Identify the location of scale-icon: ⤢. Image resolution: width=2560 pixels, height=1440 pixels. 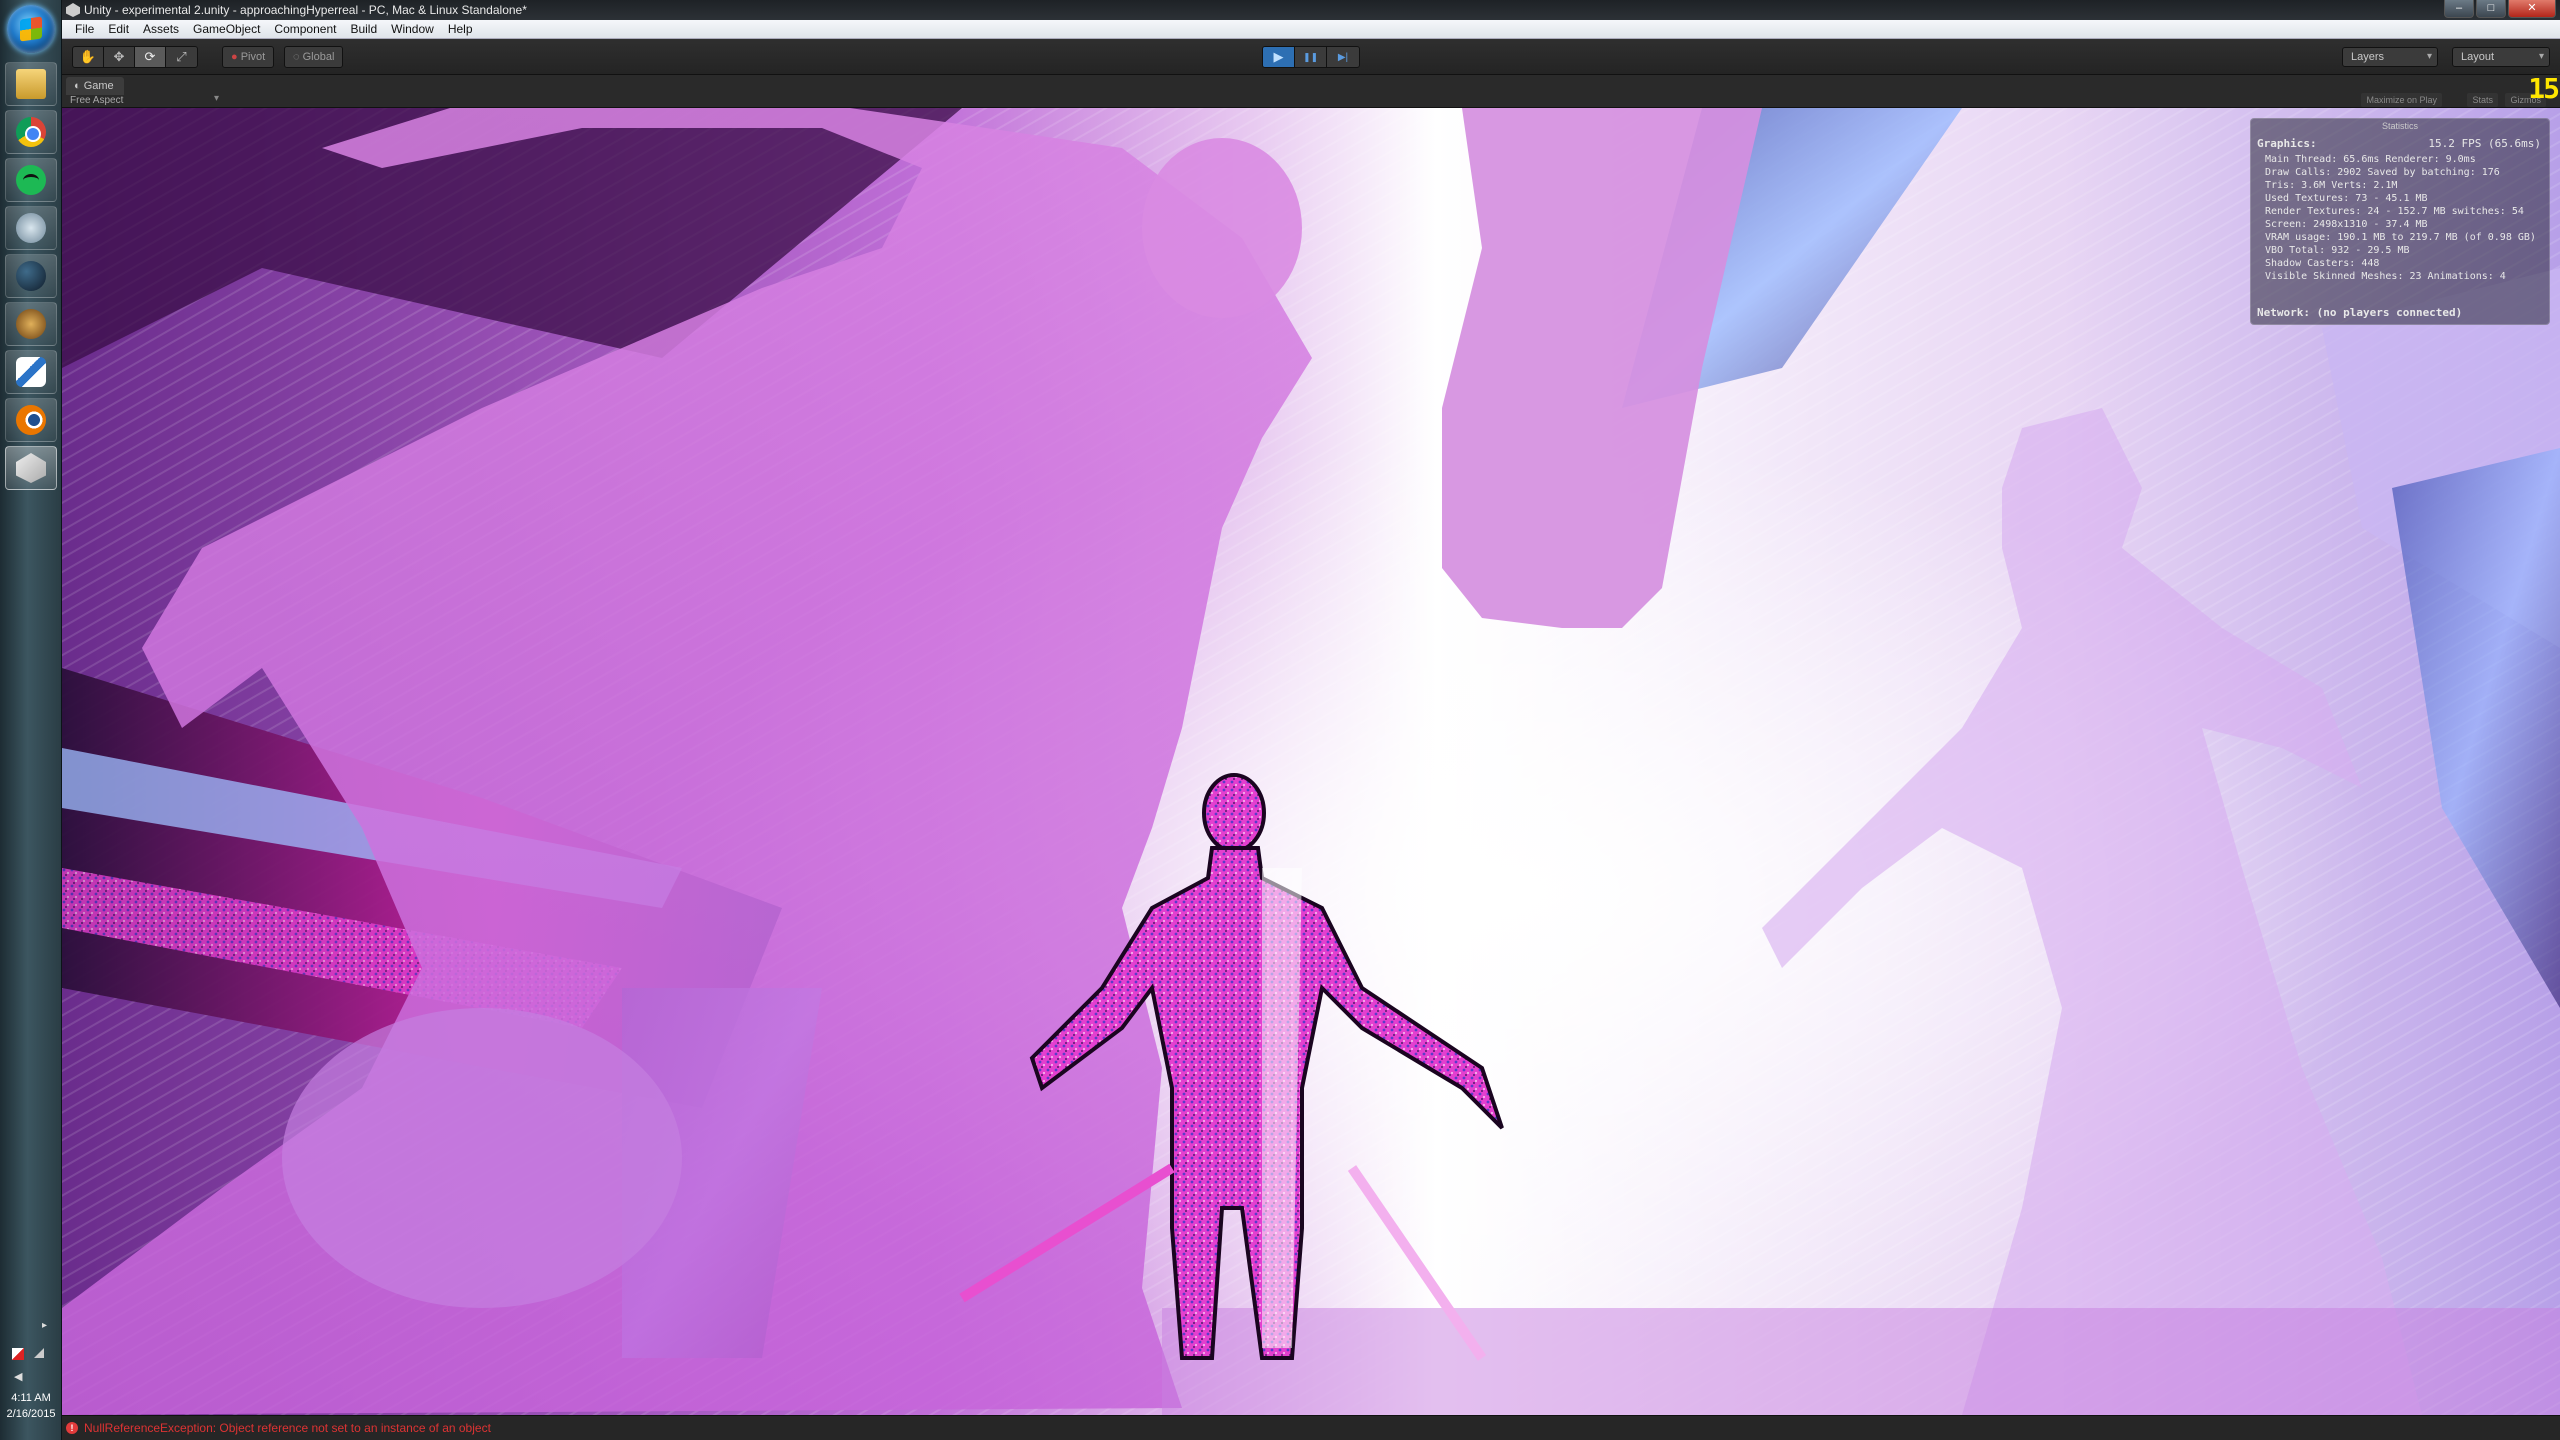
(181, 57).